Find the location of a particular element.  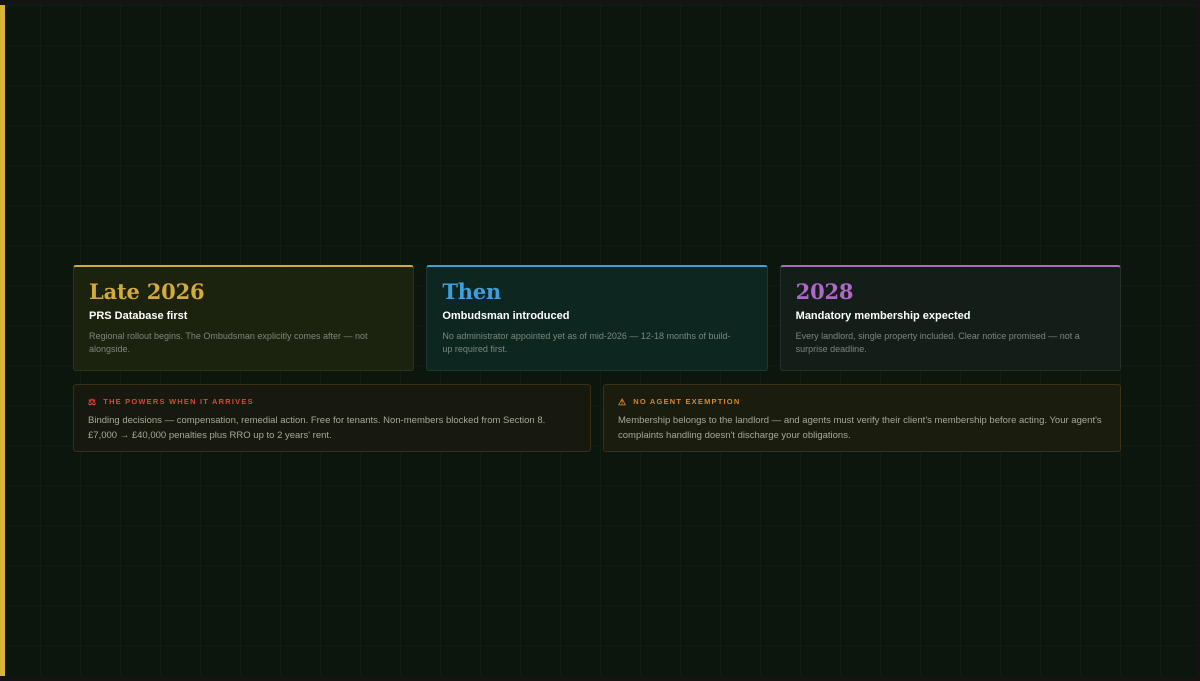

left-accent-bar is located at coordinates (2, 340).